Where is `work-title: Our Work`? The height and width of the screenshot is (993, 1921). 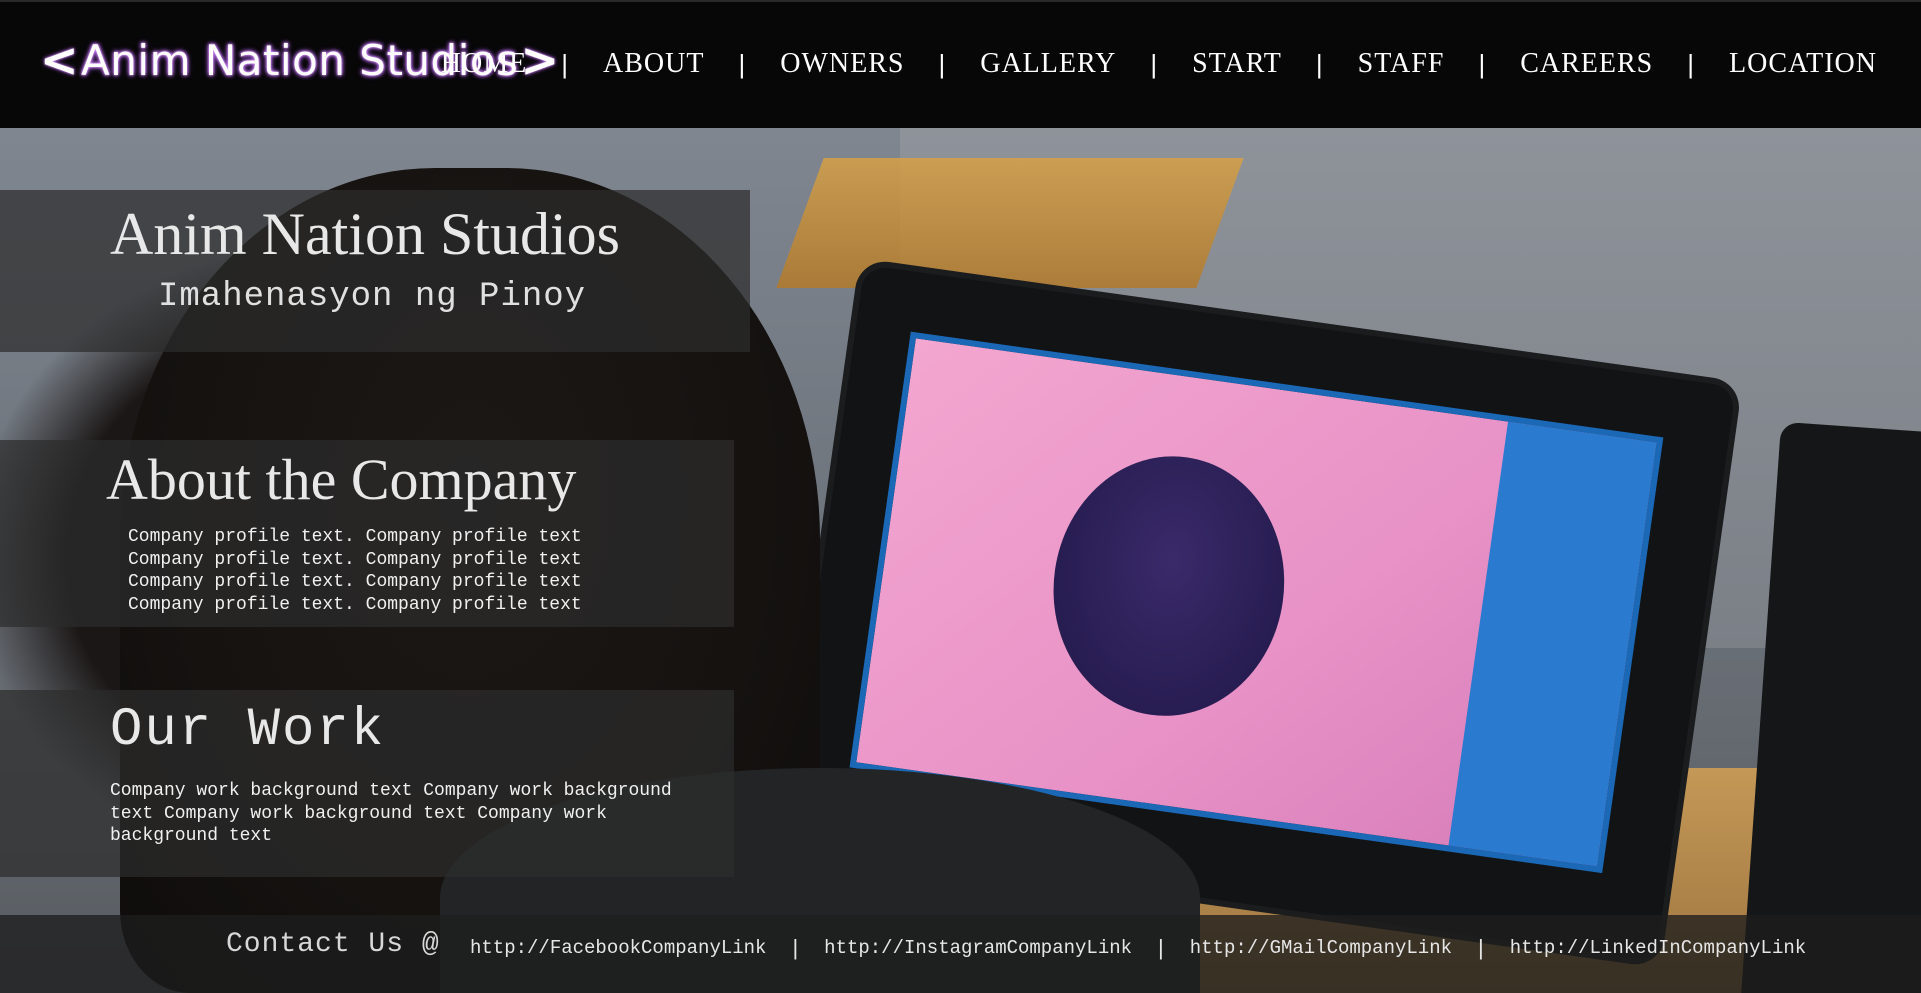 work-title: Our Work is located at coordinates (248, 730).